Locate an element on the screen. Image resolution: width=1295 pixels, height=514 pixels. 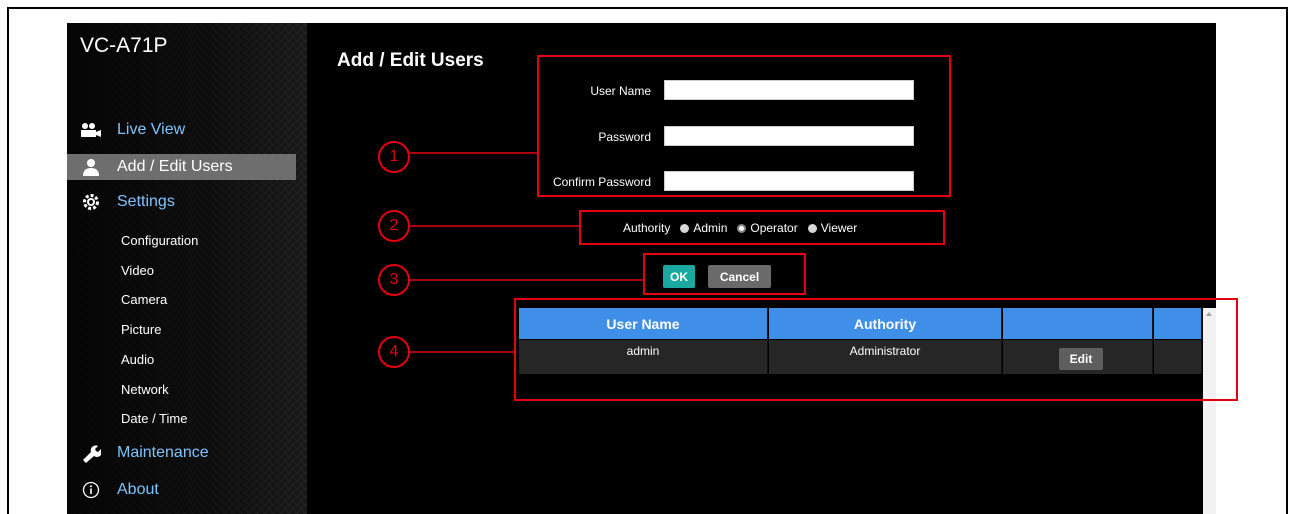
callout-4: 4 is located at coordinates (394, 352).